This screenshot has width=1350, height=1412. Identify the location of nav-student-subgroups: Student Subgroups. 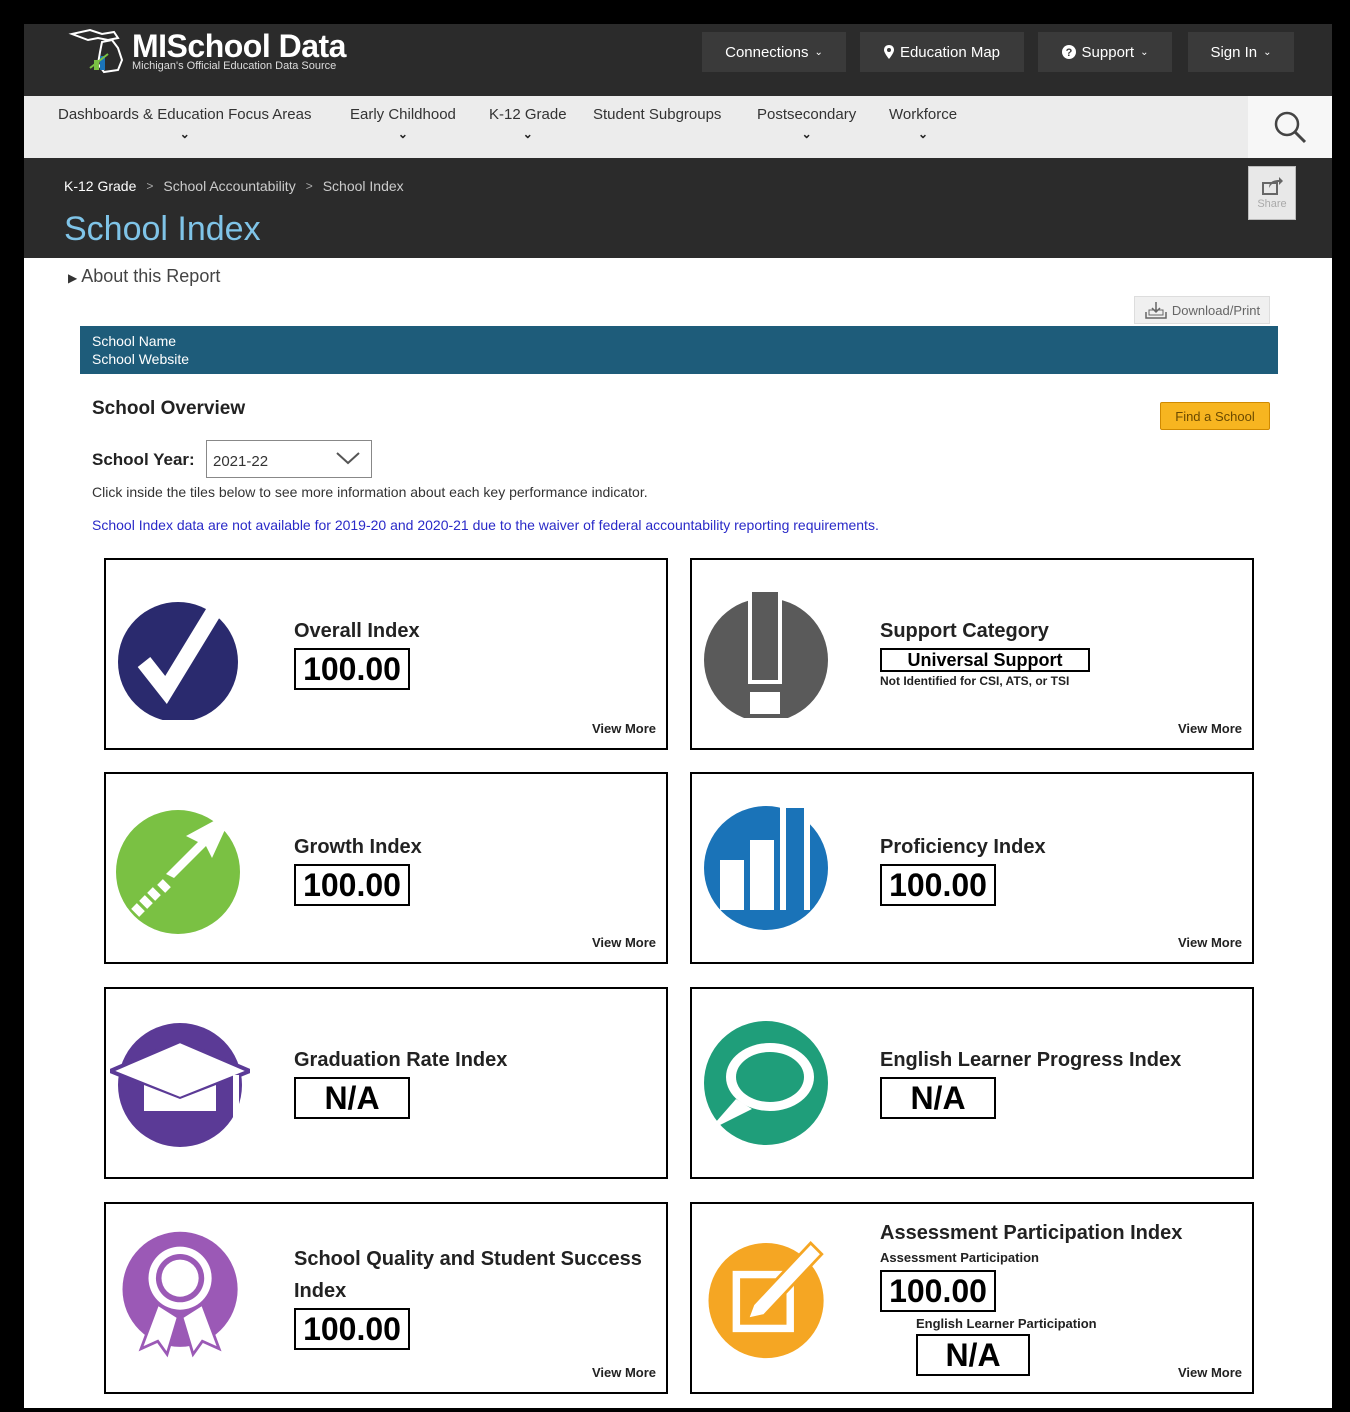
(657, 114).